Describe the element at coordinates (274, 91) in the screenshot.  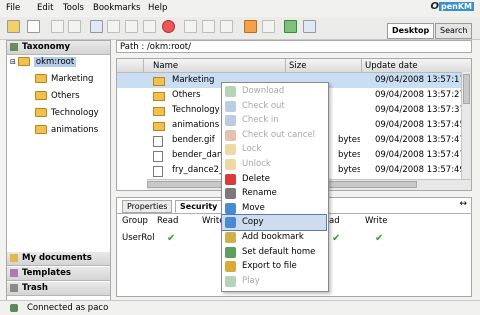
I see `menu-item-download: Download` at that location.